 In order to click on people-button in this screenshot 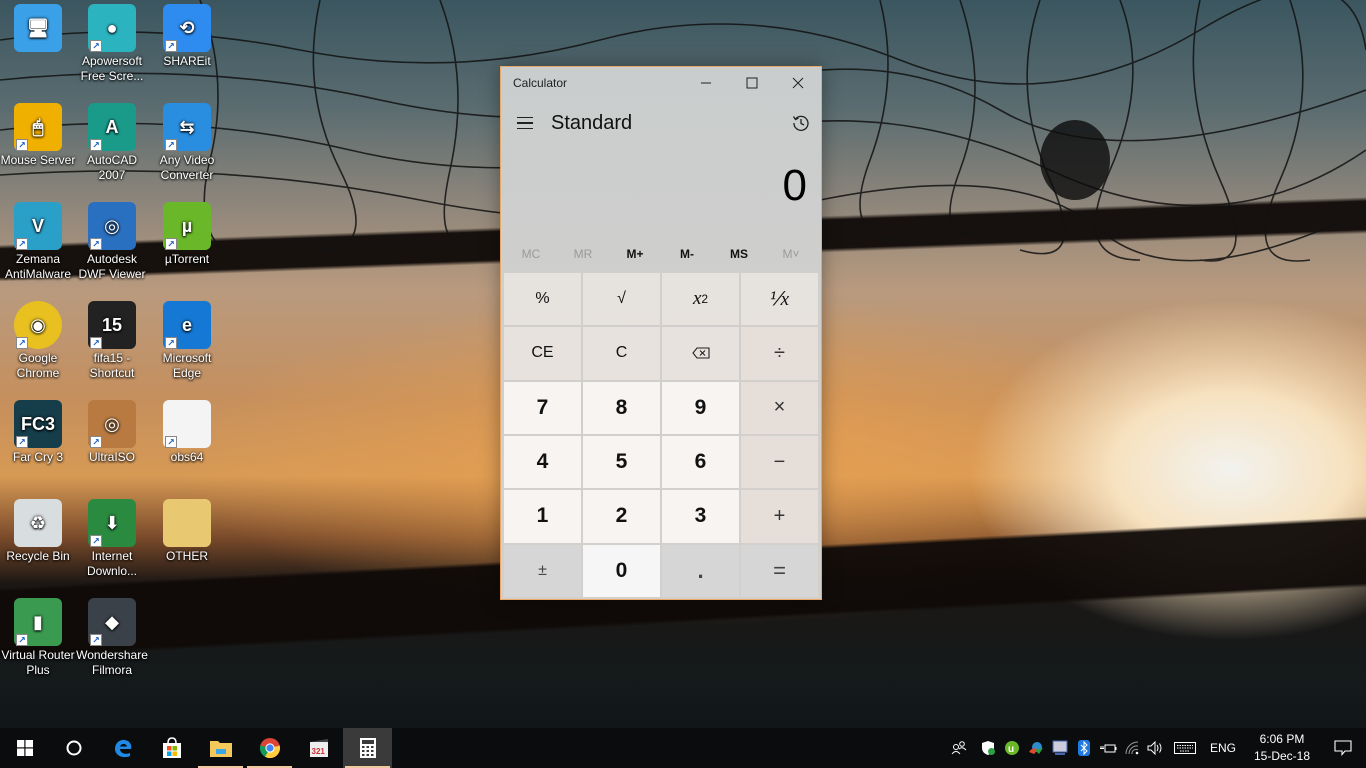, I will do `click(959, 748)`.